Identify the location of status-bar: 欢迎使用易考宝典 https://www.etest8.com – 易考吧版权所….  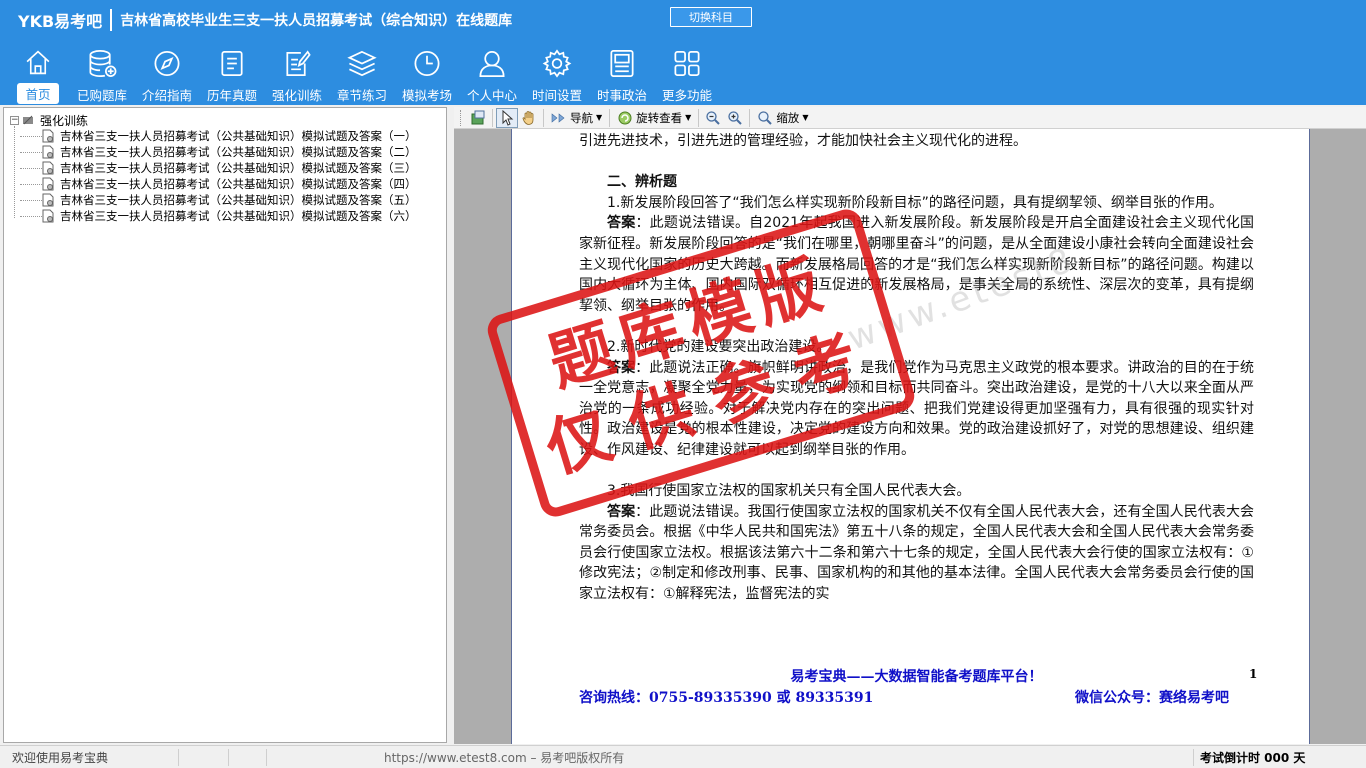
(683, 756).